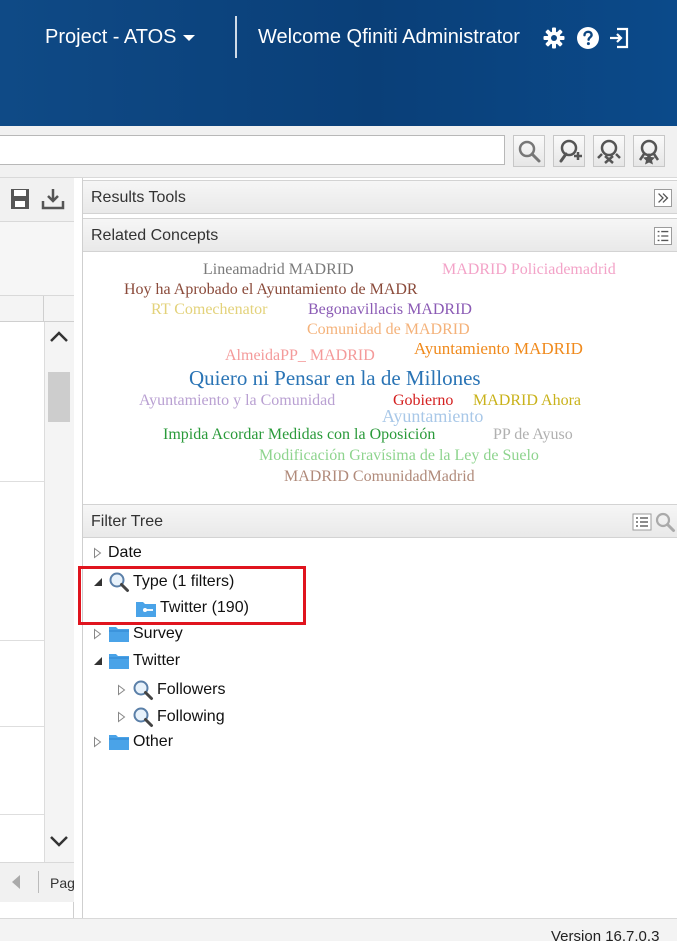 The image size is (677, 945). What do you see at coordinates (554, 38) in the screenshot?
I see `gear-icon` at bounding box center [554, 38].